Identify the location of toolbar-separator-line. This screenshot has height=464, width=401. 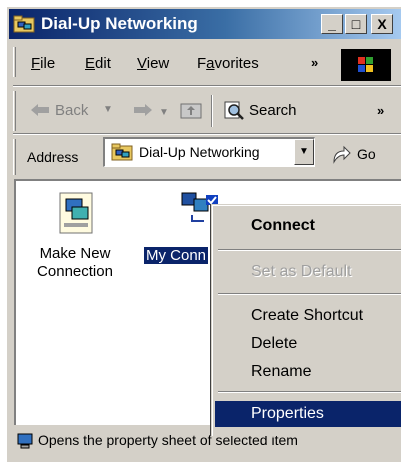
(207, 134).